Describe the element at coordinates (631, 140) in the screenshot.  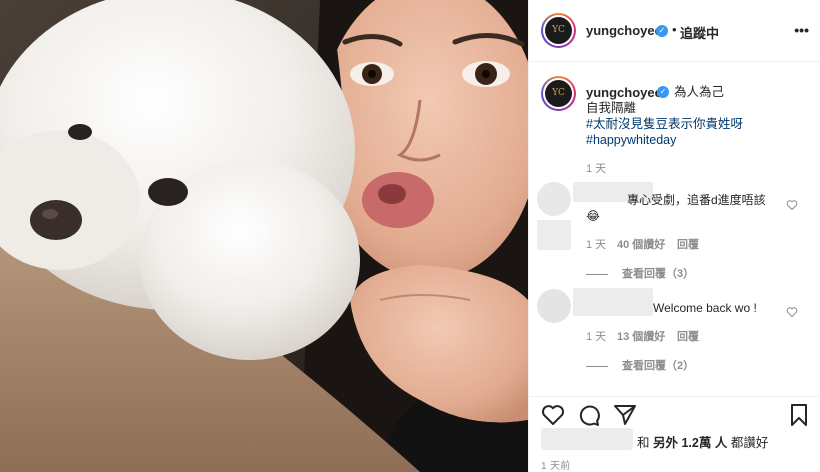
I see `caption-hashtag-2: #happywhiteday` at that location.